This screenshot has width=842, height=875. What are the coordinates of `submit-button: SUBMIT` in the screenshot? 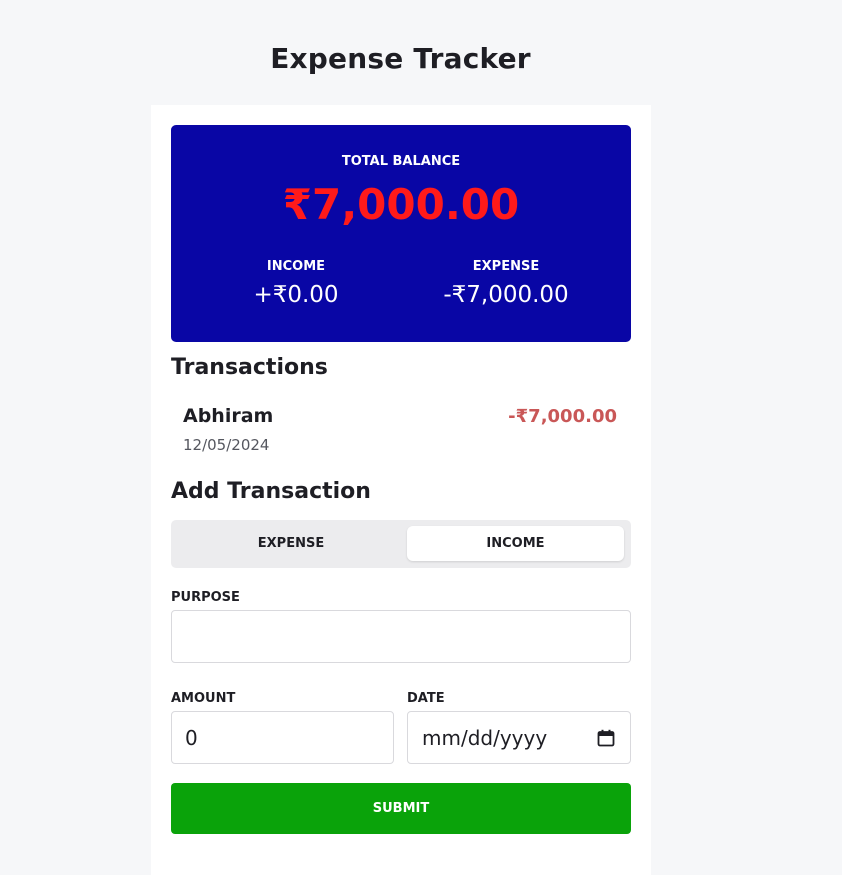 It's located at (401, 808).